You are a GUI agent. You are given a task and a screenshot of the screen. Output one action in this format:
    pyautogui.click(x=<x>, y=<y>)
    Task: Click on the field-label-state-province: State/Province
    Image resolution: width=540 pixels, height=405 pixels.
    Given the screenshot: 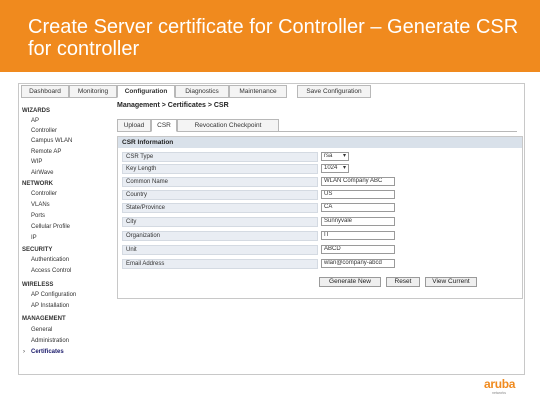 What is the action you would take?
    pyautogui.click(x=220, y=208)
    